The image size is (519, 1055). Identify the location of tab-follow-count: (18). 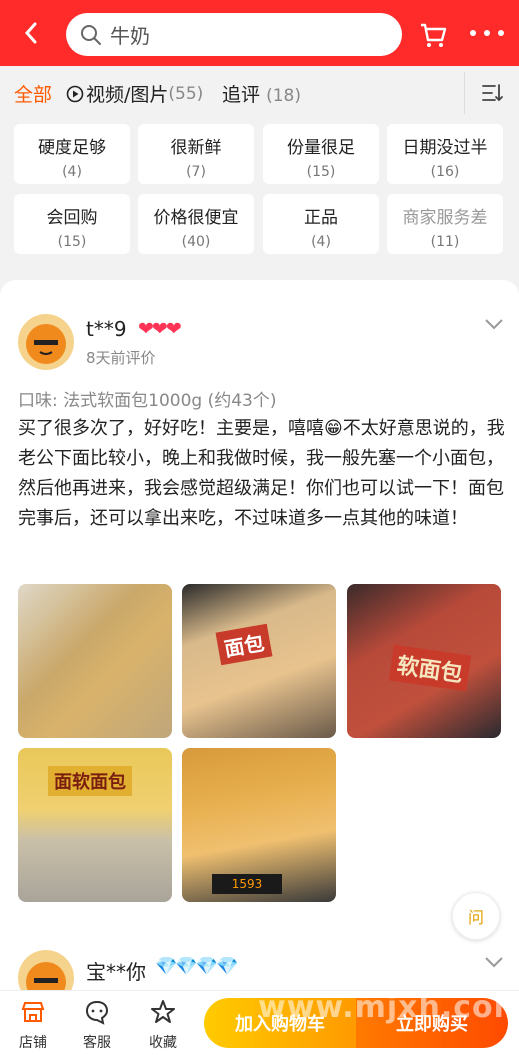
(283, 96).